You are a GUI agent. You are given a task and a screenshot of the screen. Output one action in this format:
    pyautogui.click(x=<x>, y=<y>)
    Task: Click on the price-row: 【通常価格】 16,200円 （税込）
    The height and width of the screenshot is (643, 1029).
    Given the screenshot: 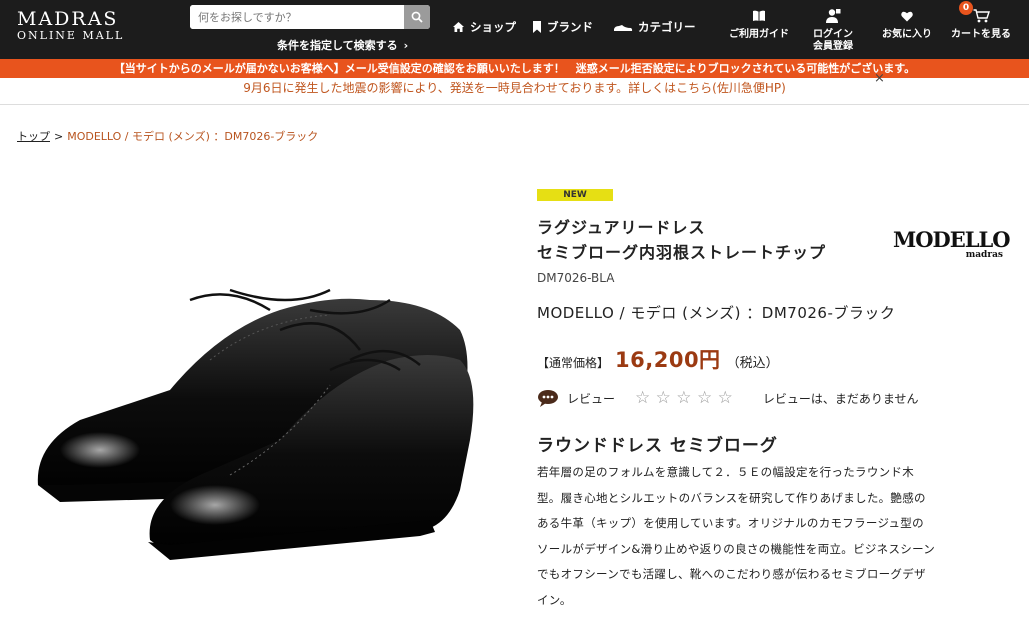 What is the action you would take?
    pyautogui.click(x=658, y=359)
    